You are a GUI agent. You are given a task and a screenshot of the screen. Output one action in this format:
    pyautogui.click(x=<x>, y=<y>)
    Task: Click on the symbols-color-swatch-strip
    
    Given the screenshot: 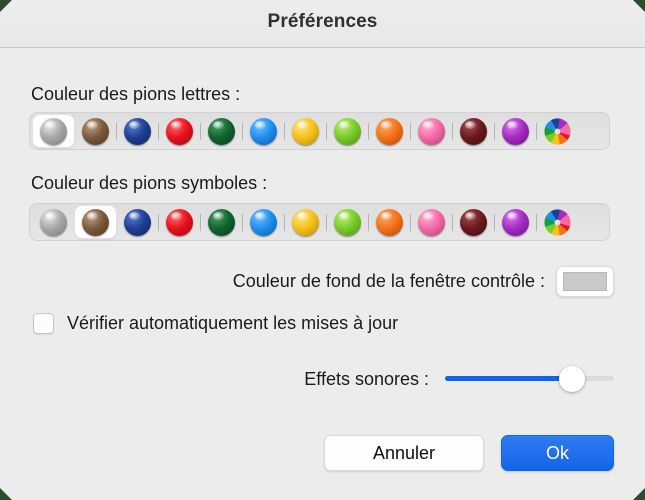 What is the action you would take?
    pyautogui.click(x=319, y=222)
    